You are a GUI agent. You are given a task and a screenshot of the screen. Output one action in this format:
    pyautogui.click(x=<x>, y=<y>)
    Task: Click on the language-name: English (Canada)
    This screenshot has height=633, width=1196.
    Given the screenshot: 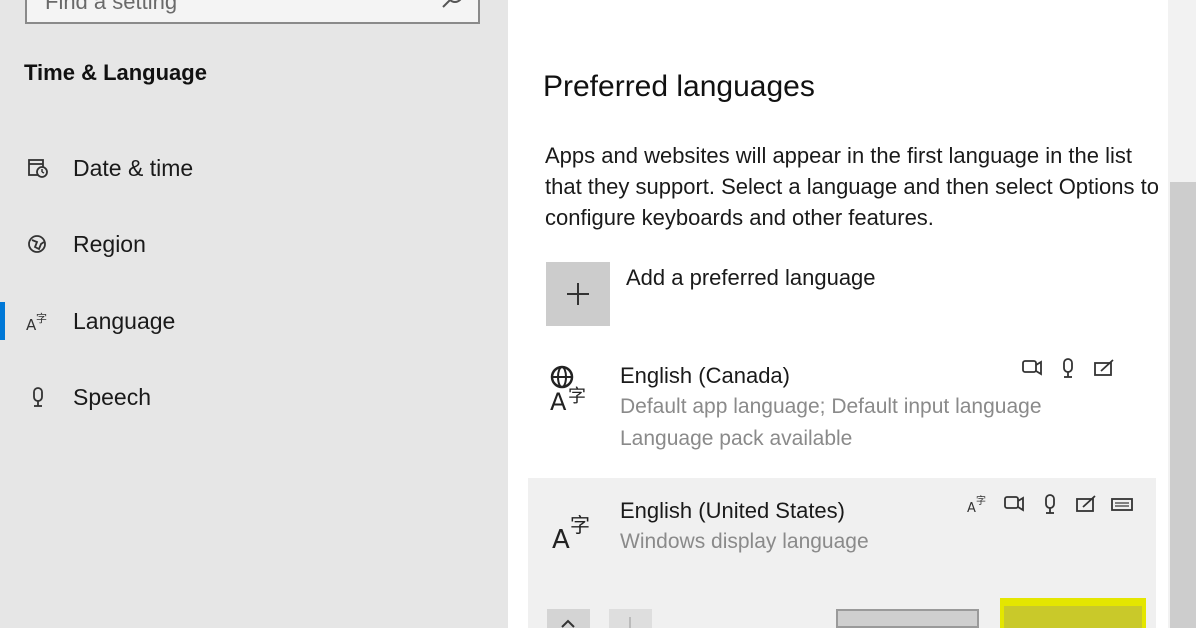 What is the action you would take?
    pyautogui.click(x=705, y=375)
    